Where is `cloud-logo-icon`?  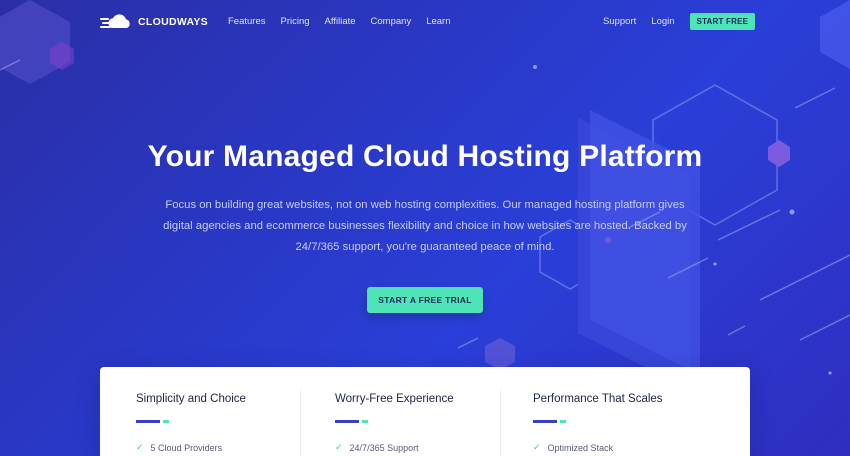 cloud-logo-icon is located at coordinates (115, 21).